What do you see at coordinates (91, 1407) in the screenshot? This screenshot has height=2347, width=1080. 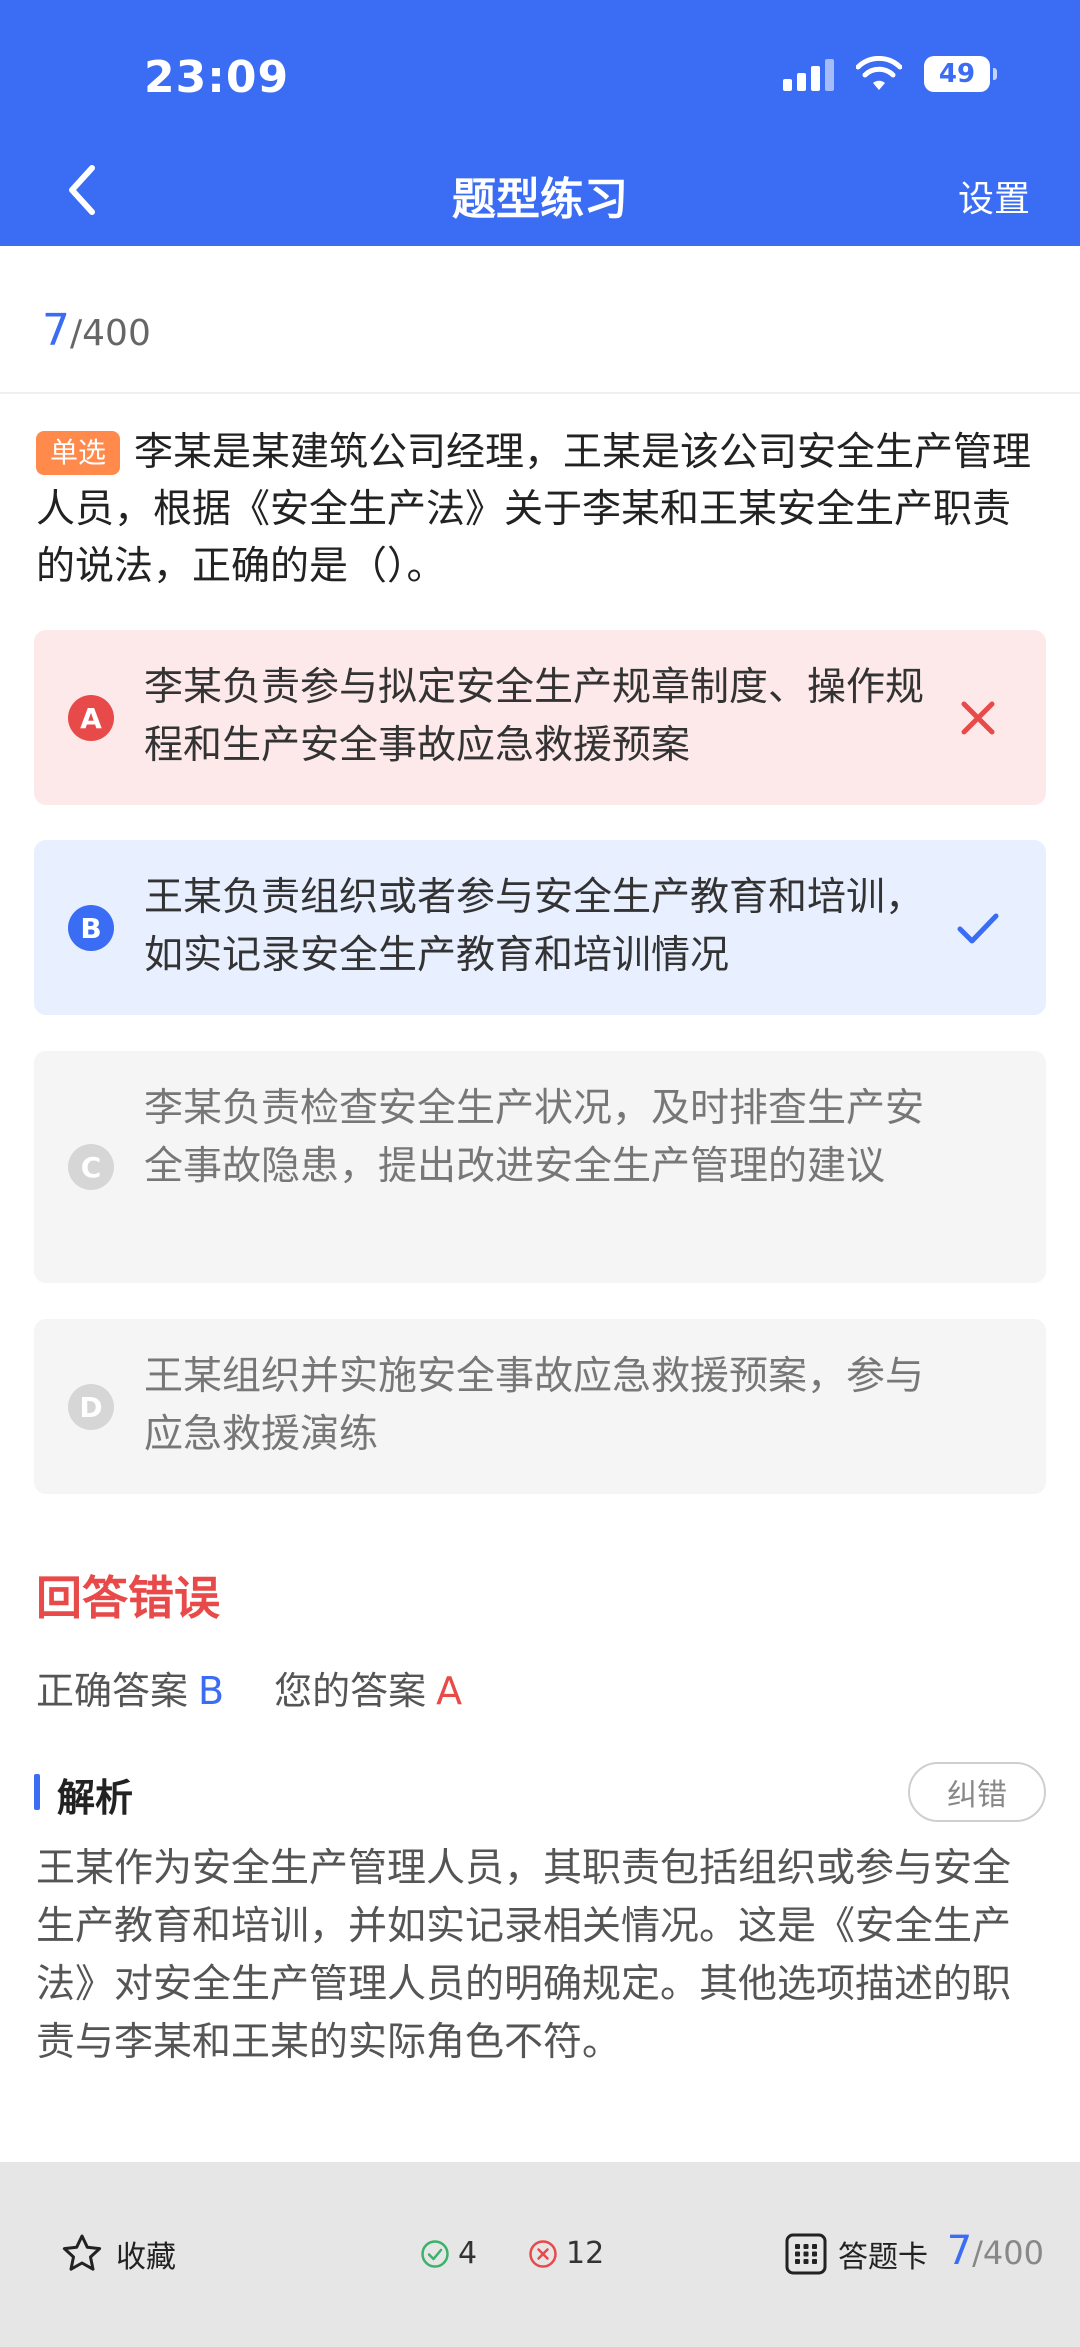 I see `option-letter: D` at bounding box center [91, 1407].